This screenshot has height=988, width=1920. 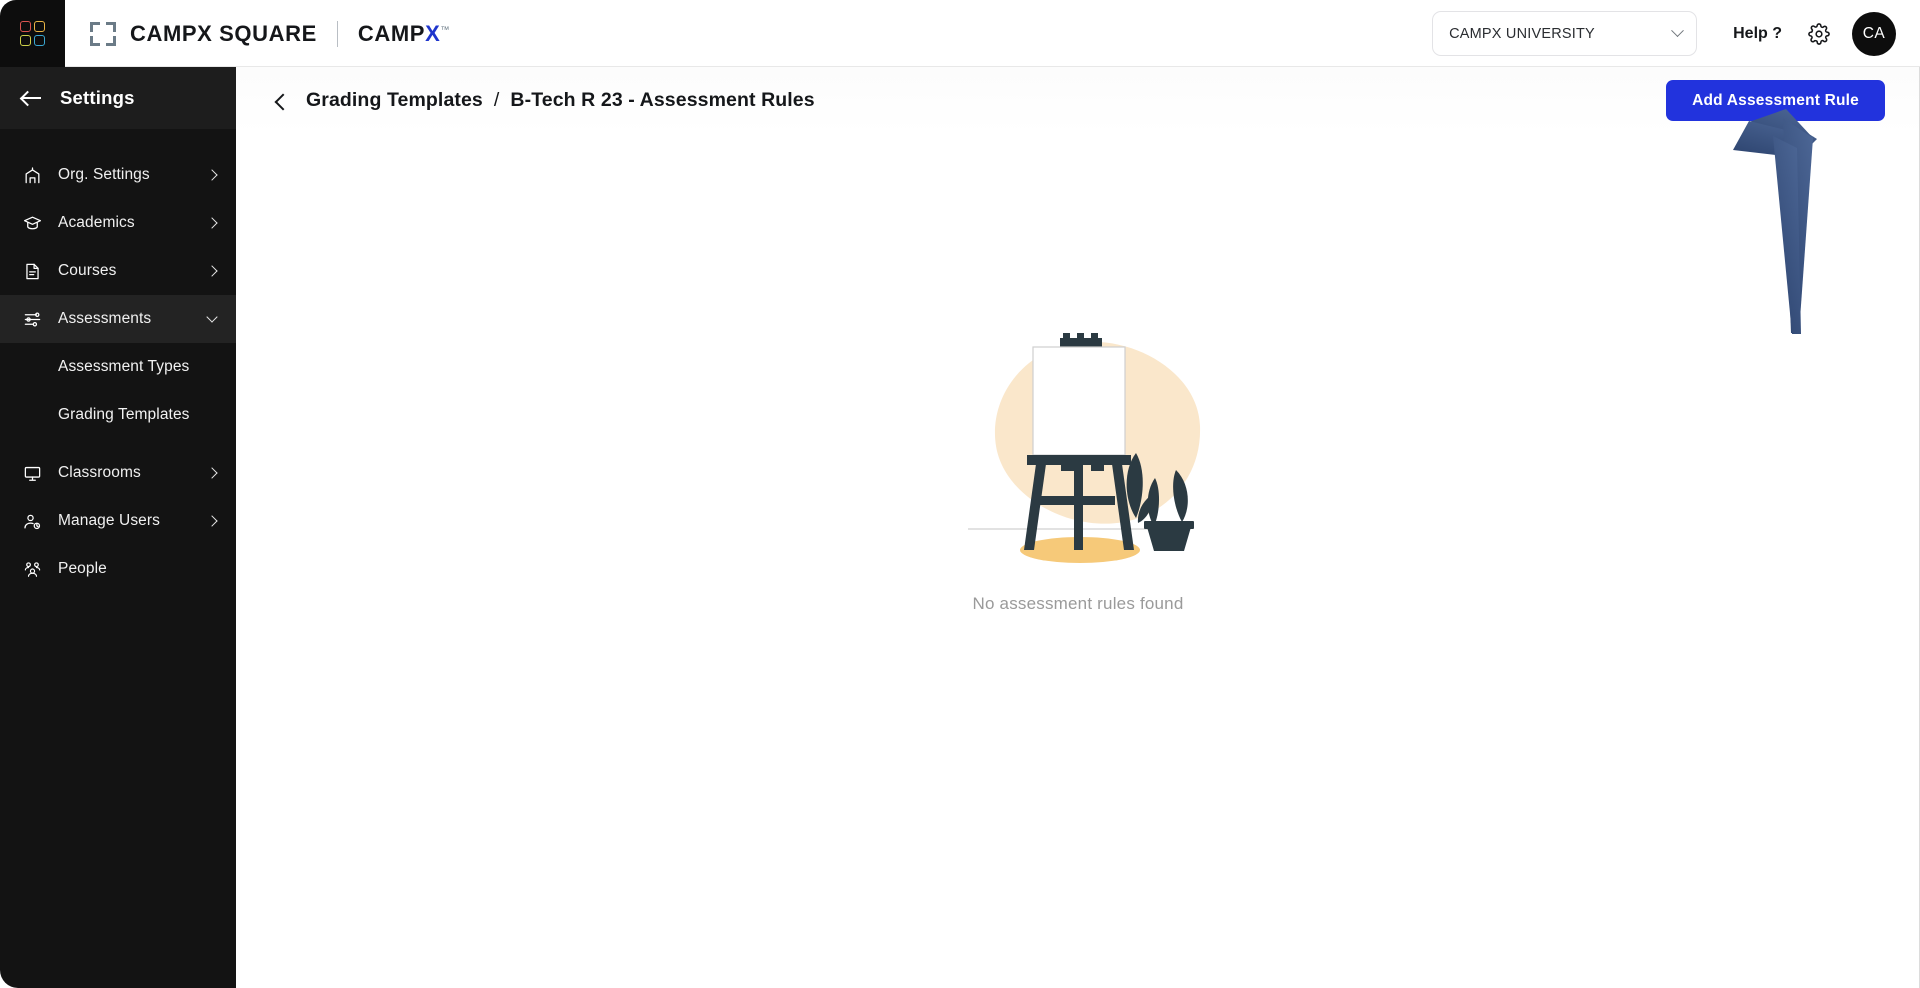 What do you see at coordinates (124, 414) in the screenshot?
I see `sidebar-subitem-label: Grading Templates` at bounding box center [124, 414].